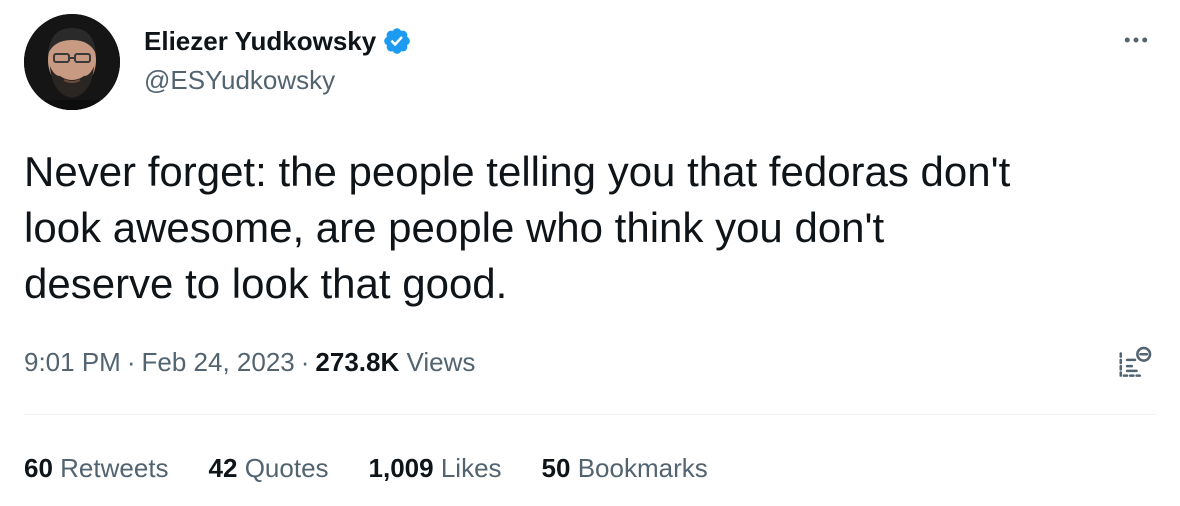 This screenshot has width=1180, height=506. What do you see at coordinates (642, 468) in the screenshot?
I see `bookmarks-label: Bookmarks` at bounding box center [642, 468].